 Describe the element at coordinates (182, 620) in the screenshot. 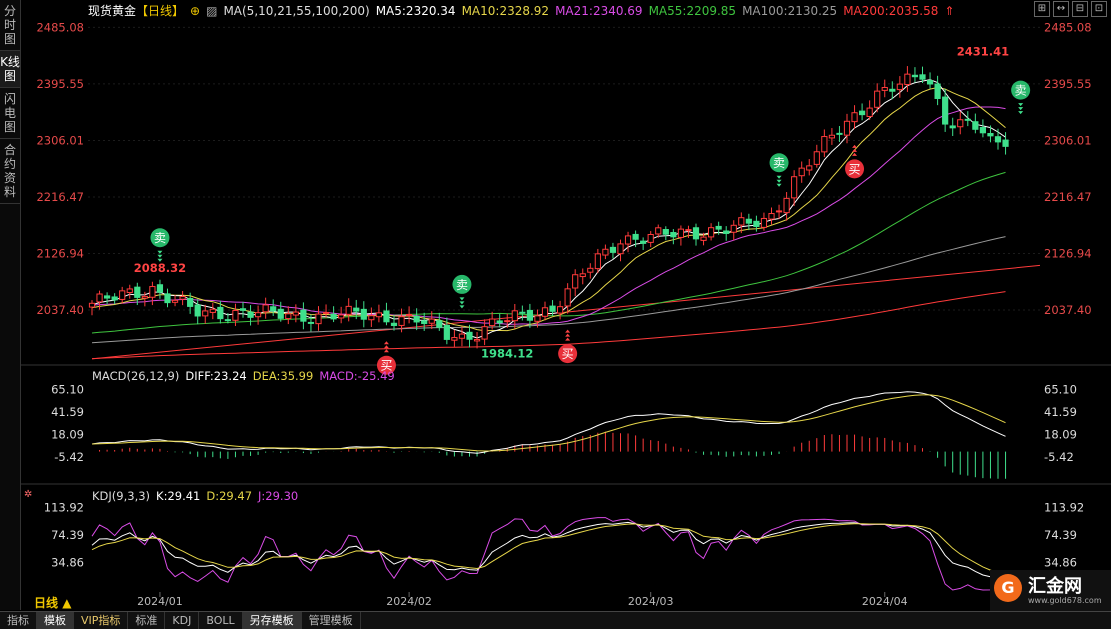

I see `tab-kdj: KDJ` at that location.